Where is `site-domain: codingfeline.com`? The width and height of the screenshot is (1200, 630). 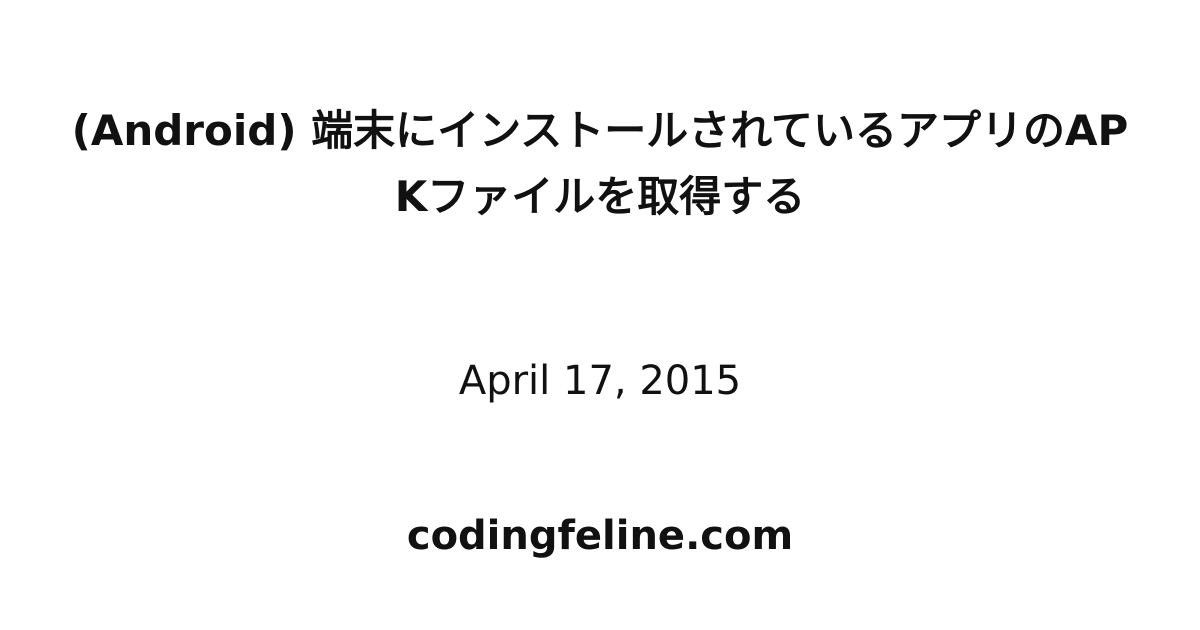 site-domain: codingfeline.com is located at coordinates (600, 536).